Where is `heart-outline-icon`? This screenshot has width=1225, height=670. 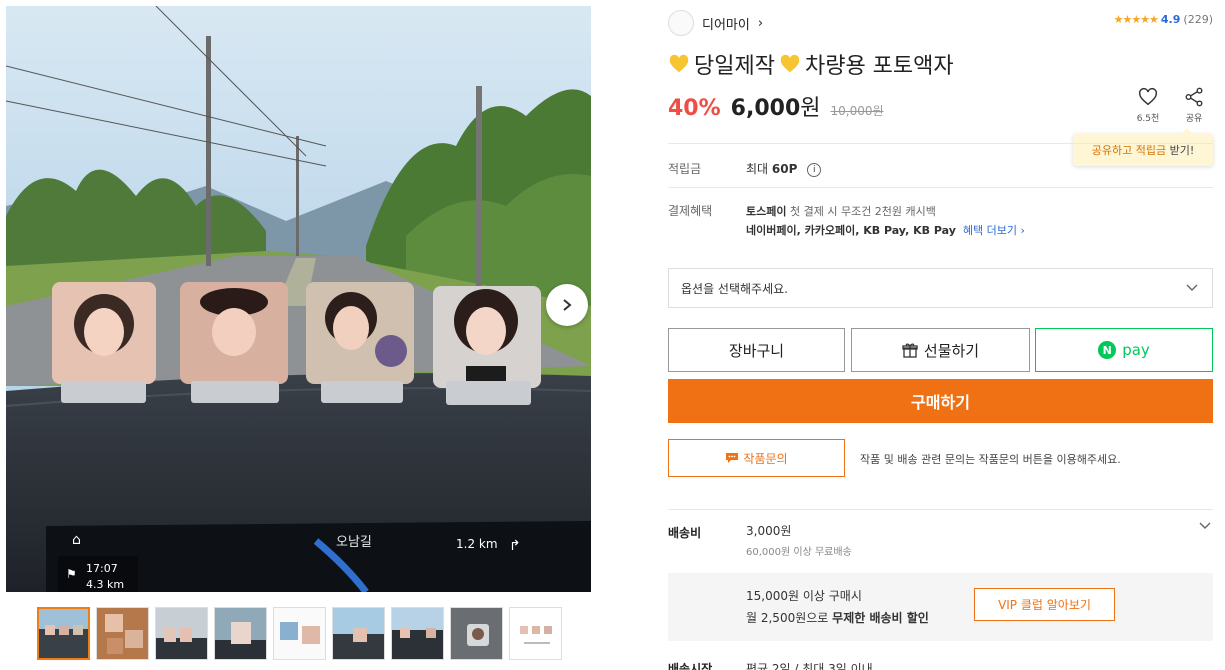 heart-outline-icon is located at coordinates (1148, 96).